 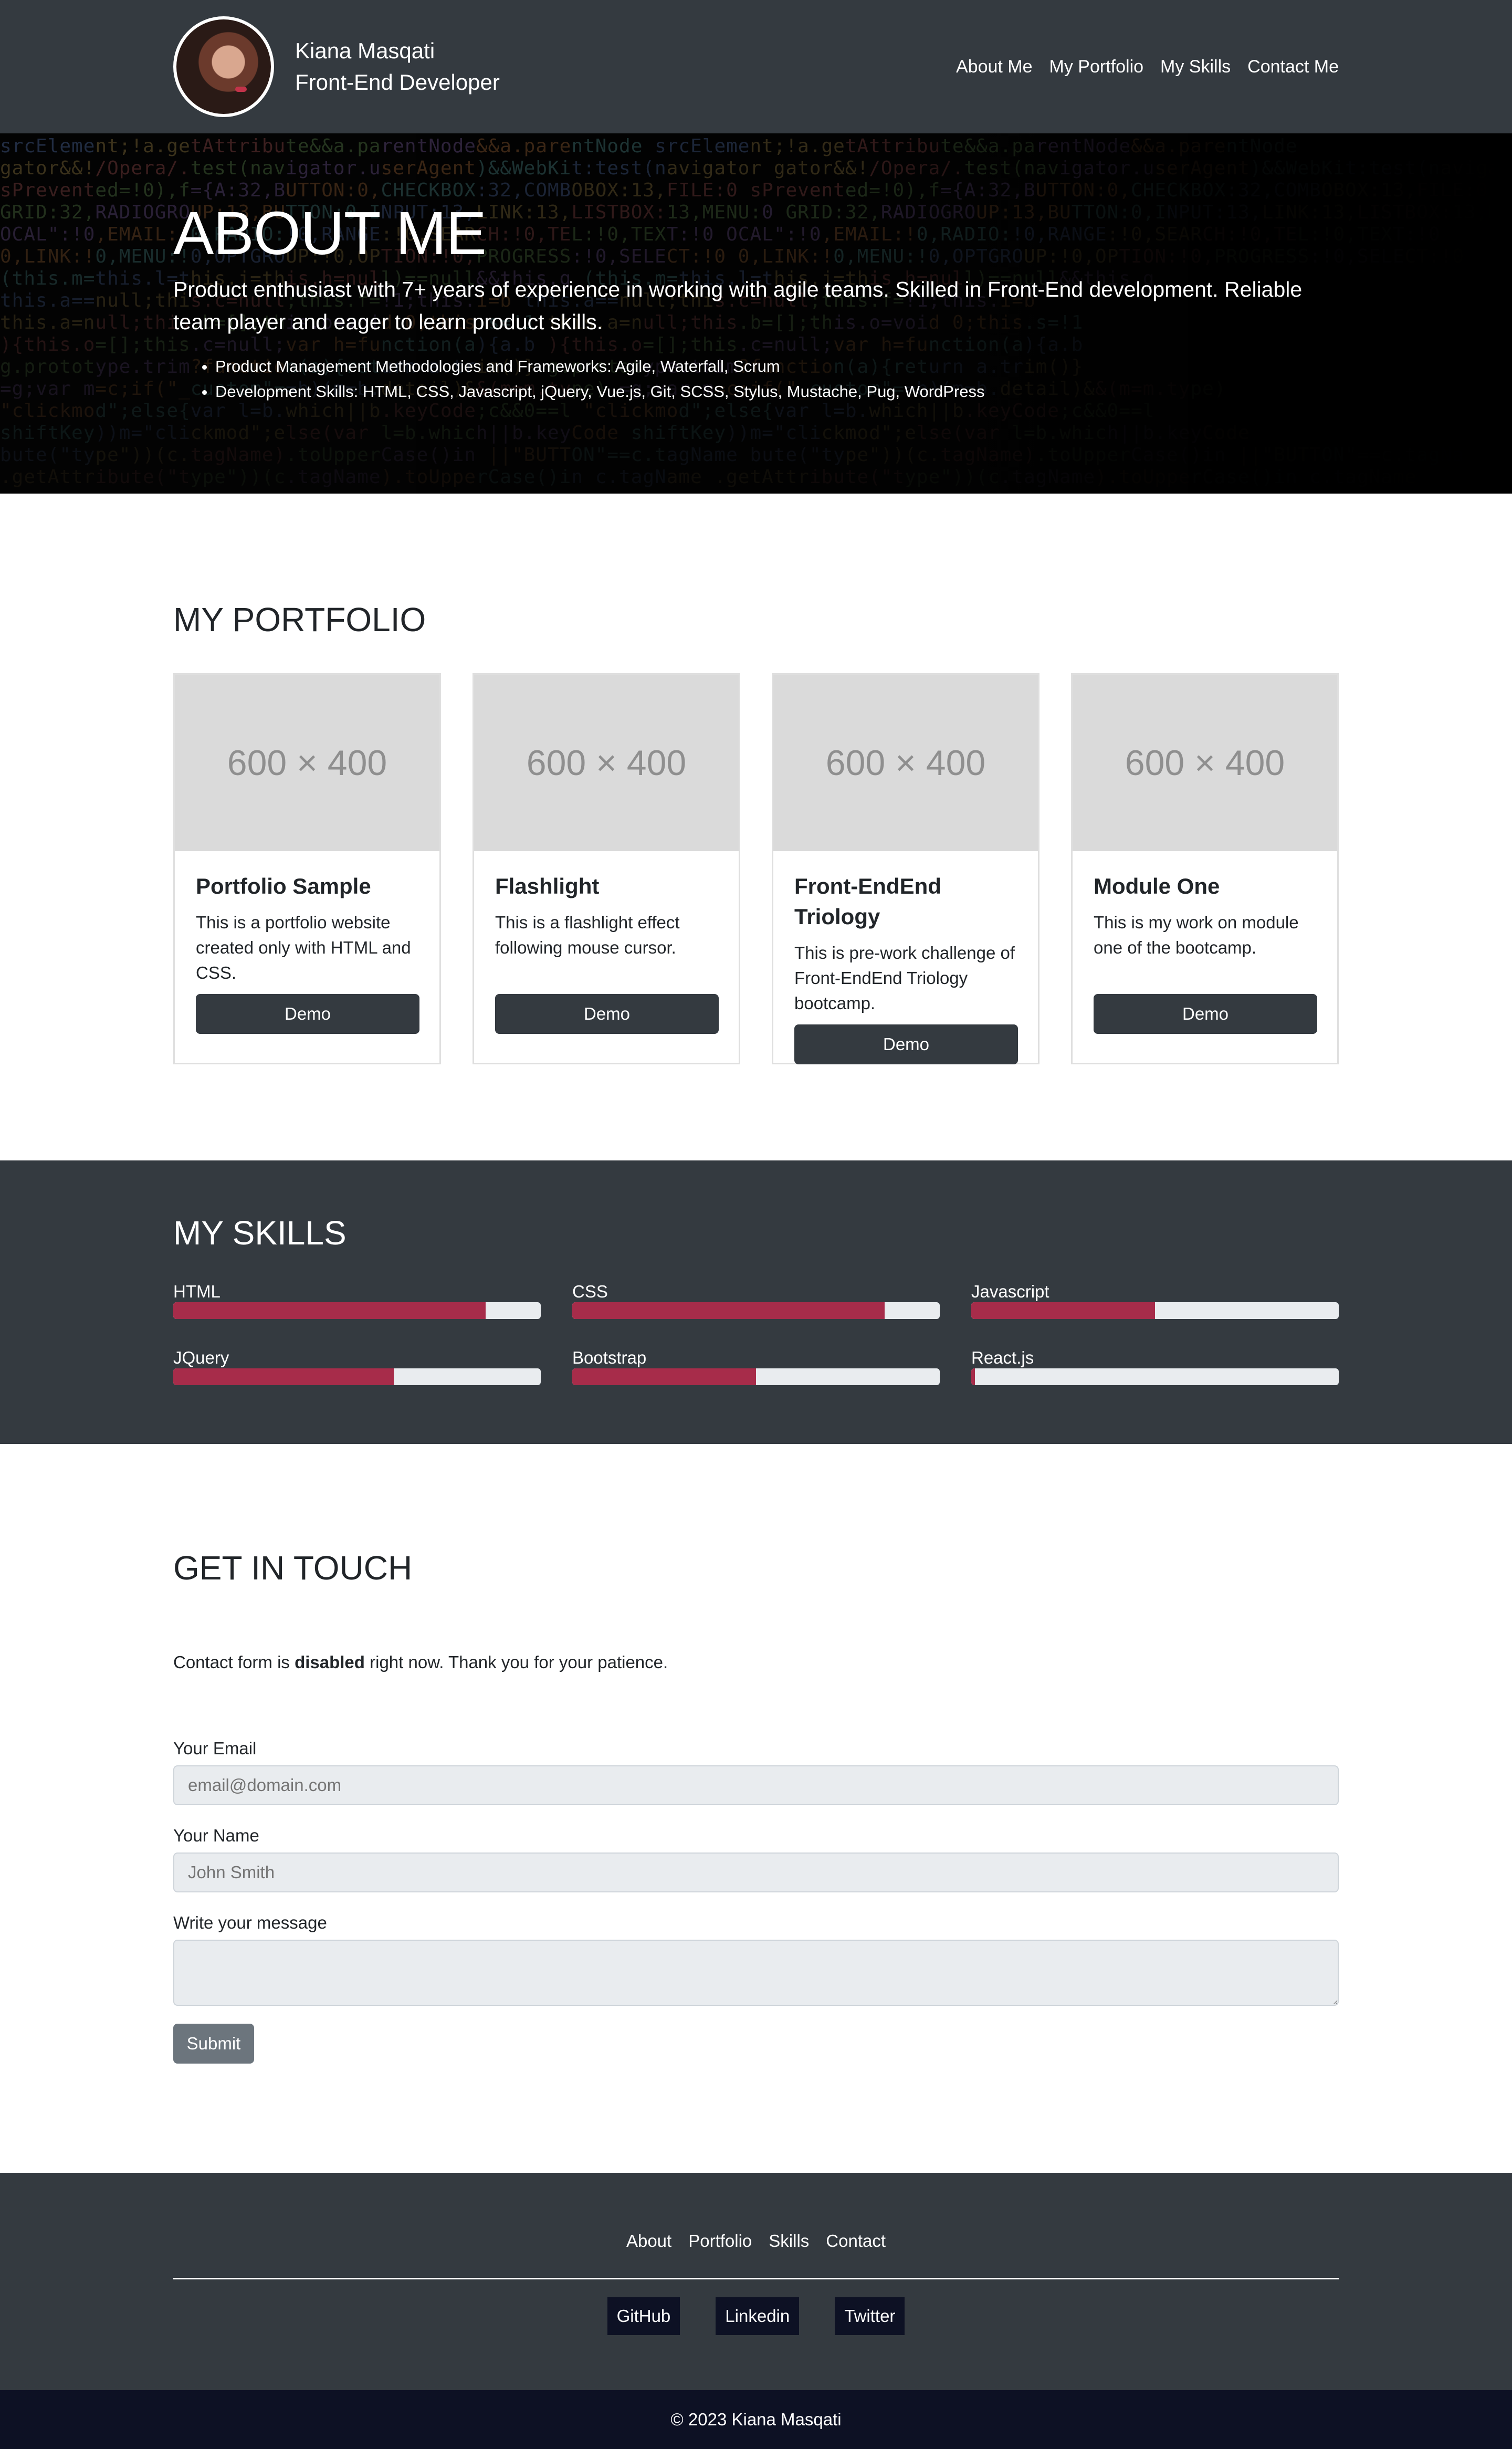 What do you see at coordinates (250, 1922) in the screenshot?
I see `message-label: Write your message` at bounding box center [250, 1922].